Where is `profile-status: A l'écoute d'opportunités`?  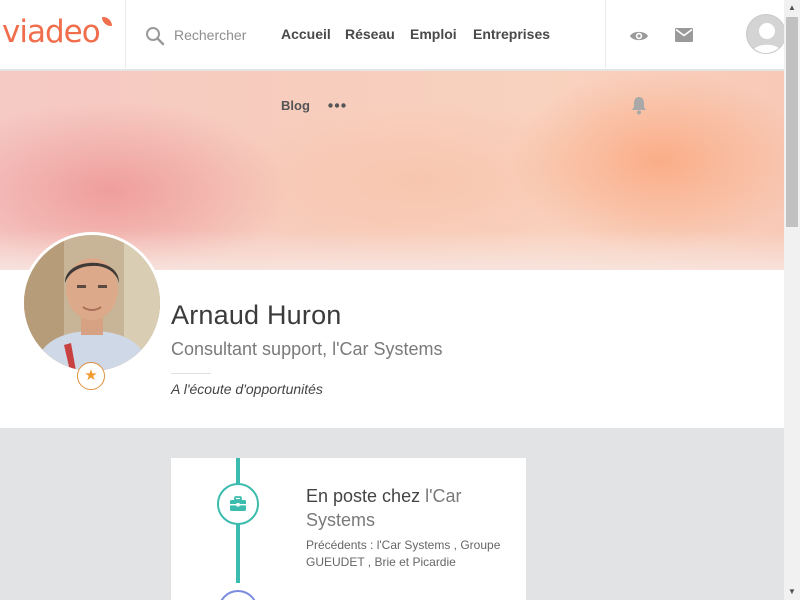 profile-status: A l'écoute d'opportunités is located at coordinates (247, 389).